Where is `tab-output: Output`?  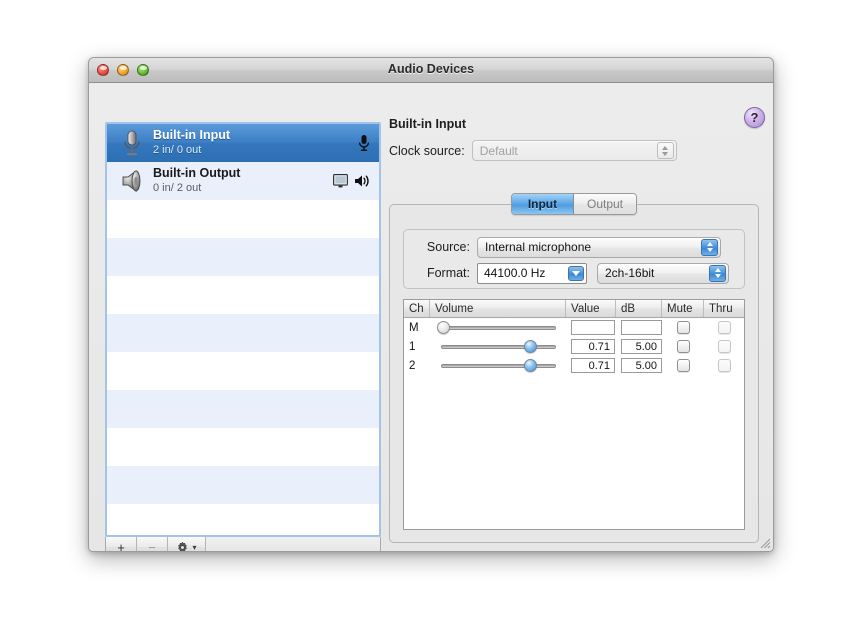 tab-output: Output is located at coordinates (605, 204).